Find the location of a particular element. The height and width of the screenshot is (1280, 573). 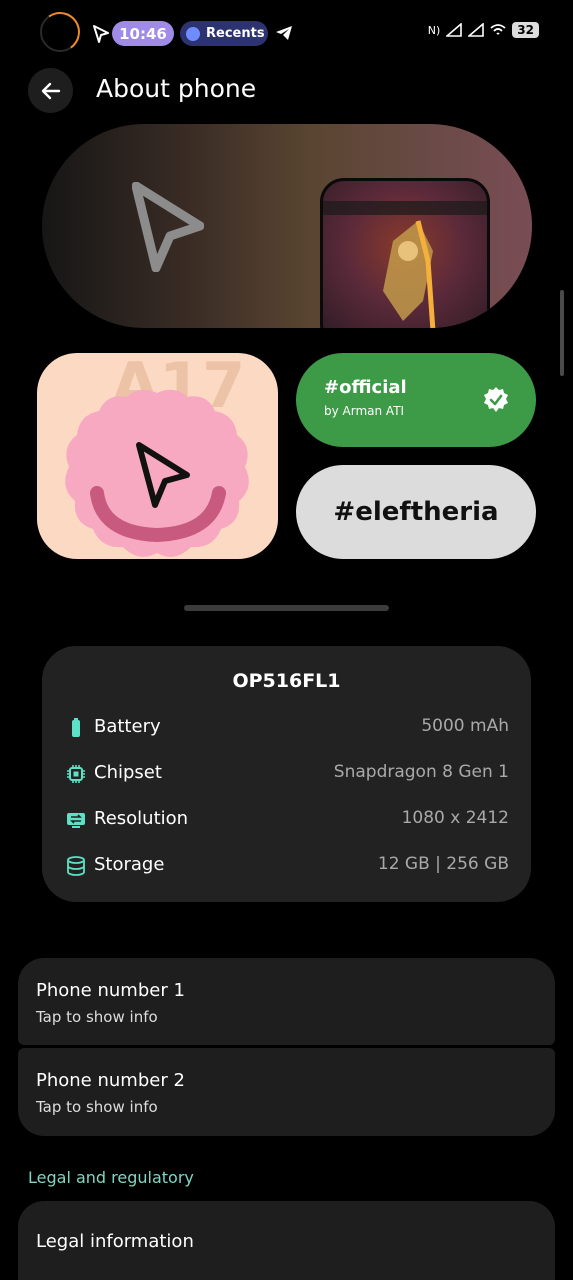

spec-row-chipset: Chipset Snapdragon 8 Gen 1 is located at coordinates (287, 775).